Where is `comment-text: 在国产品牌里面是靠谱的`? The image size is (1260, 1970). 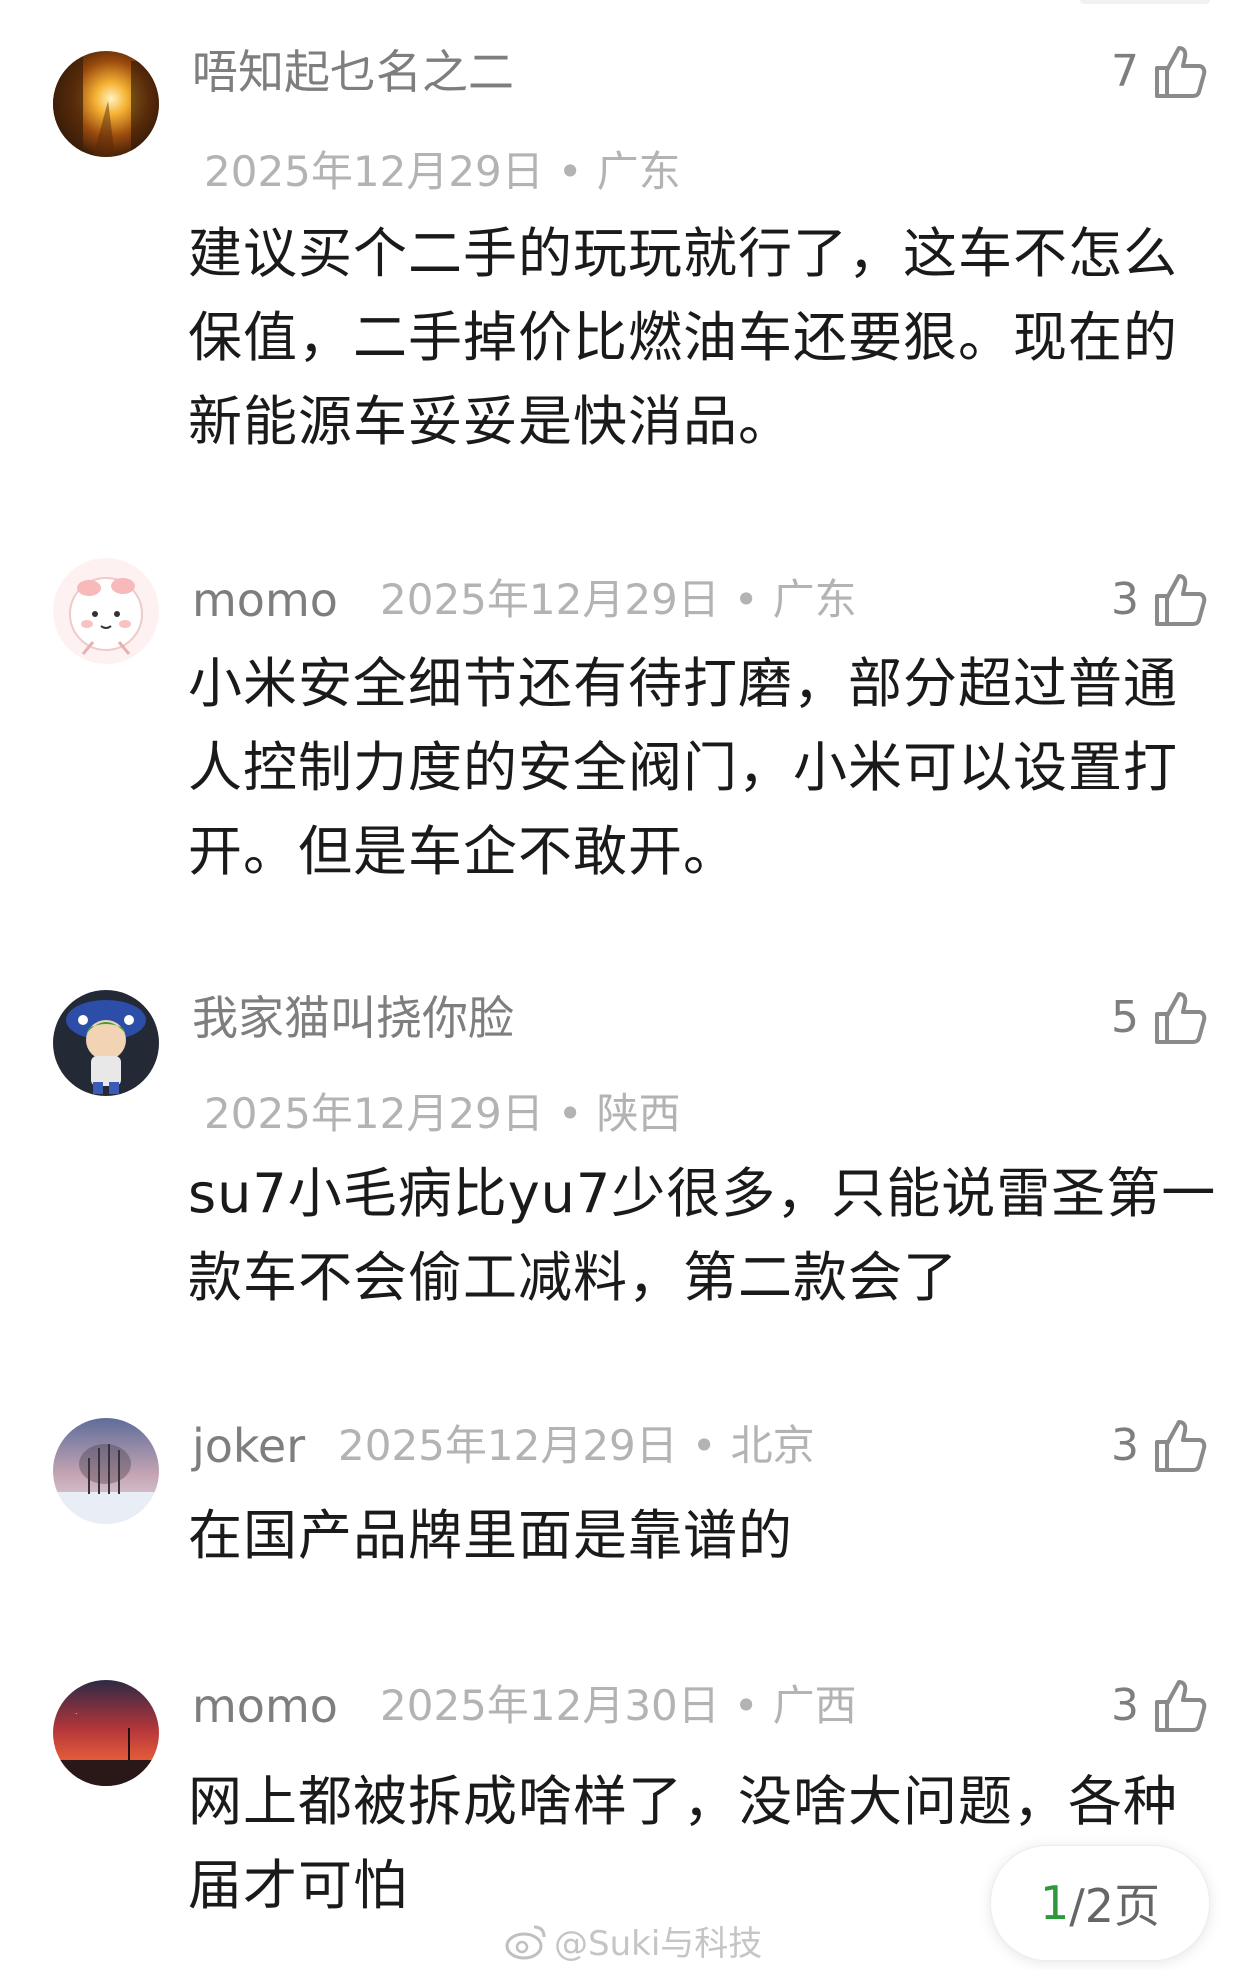 comment-text: 在国产品牌里面是靠谱的 is located at coordinates (490, 1535).